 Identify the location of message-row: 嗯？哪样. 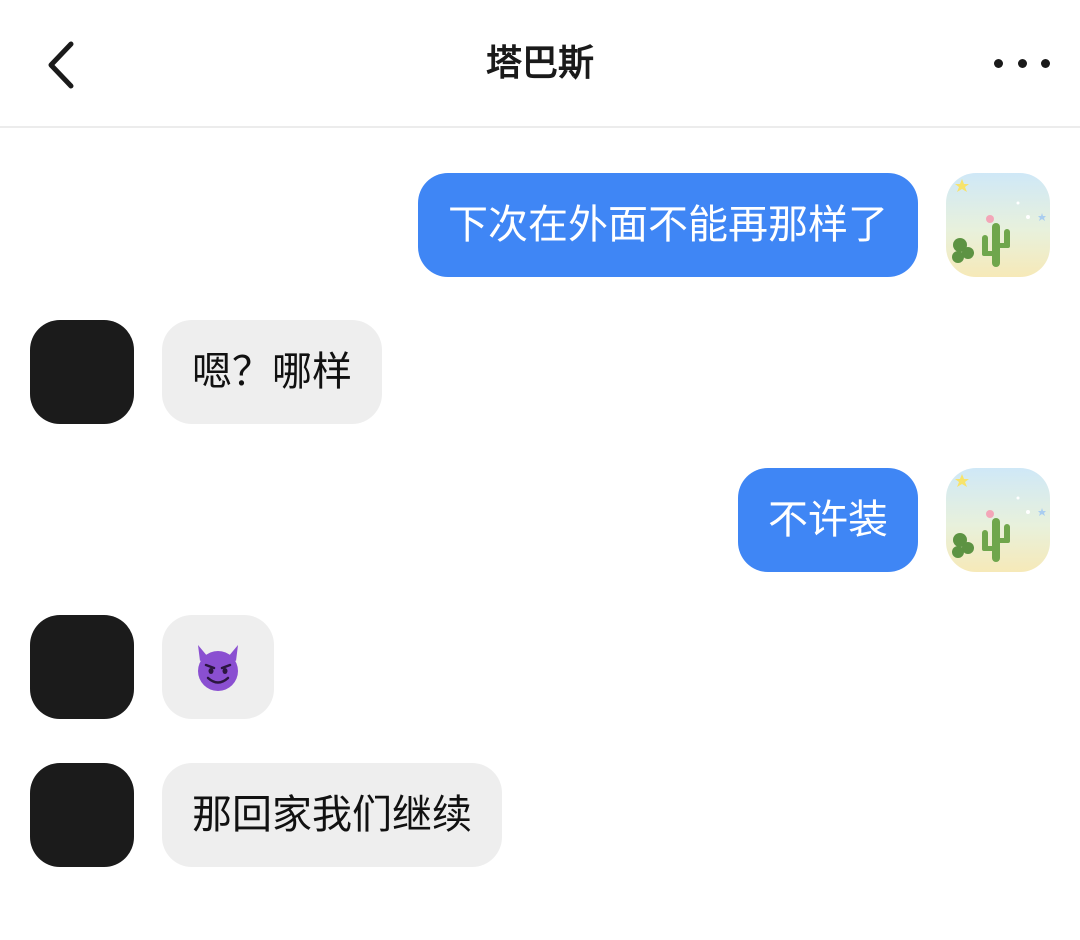
(206, 372).